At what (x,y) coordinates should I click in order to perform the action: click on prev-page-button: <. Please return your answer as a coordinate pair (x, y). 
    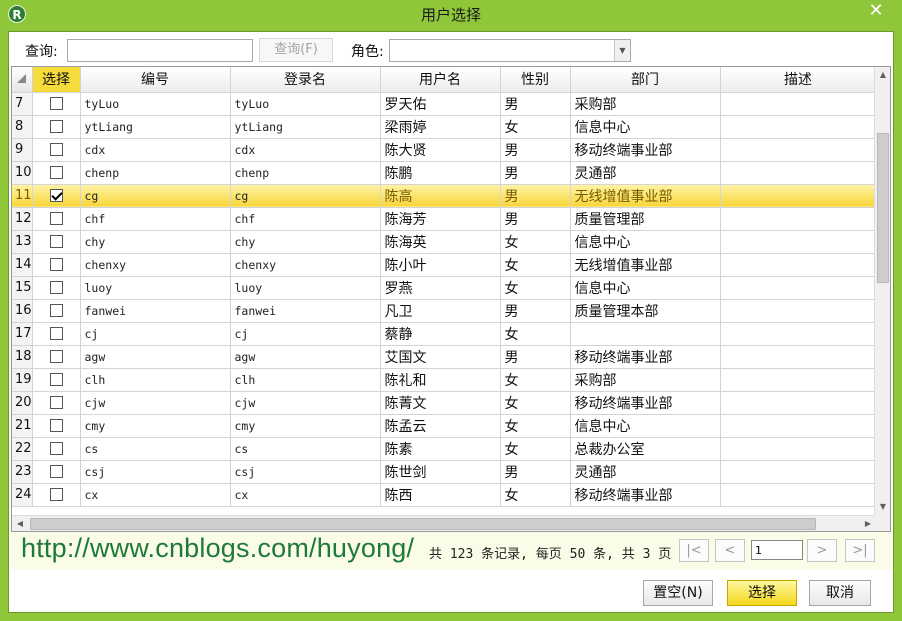
    Looking at the image, I should click on (730, 550).